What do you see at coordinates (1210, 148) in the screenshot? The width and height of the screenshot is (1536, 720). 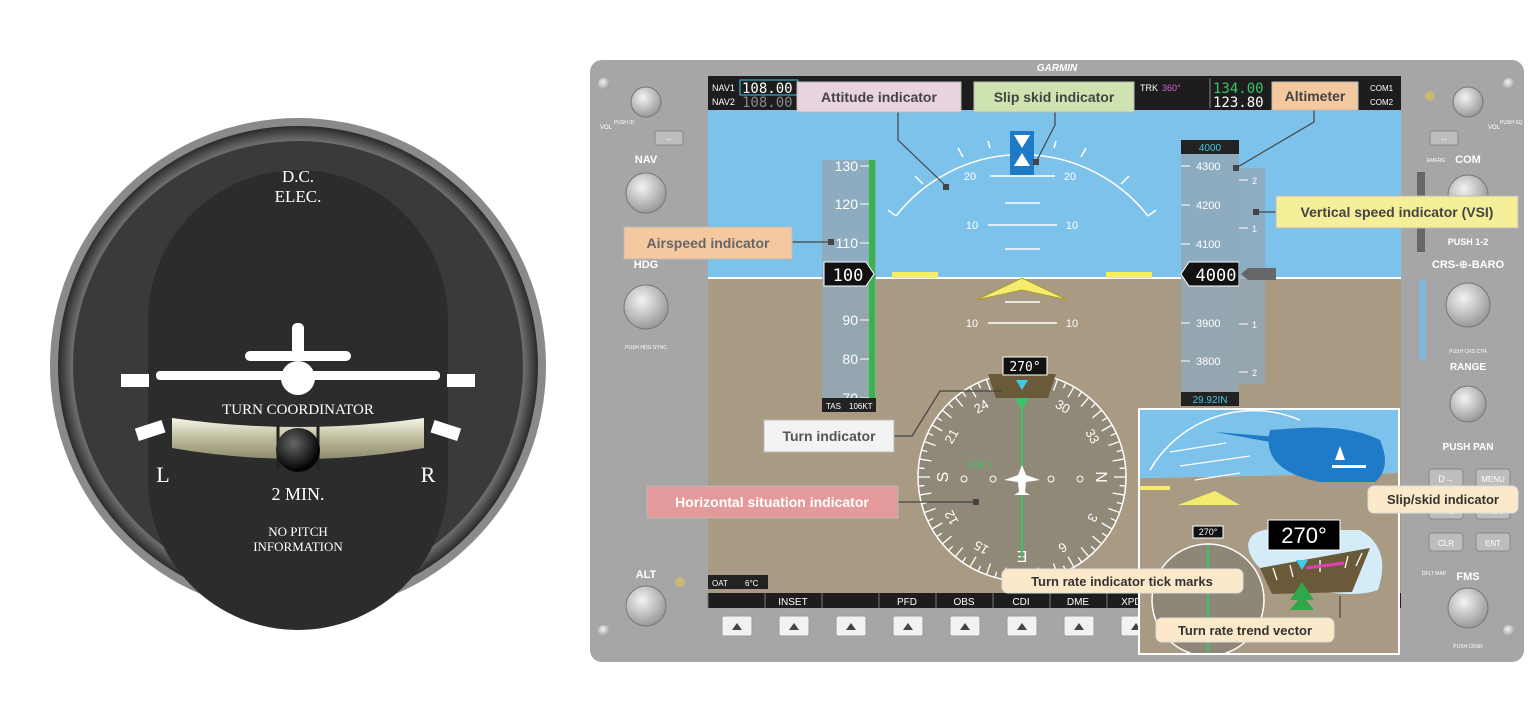 I see `selected-altitude: 4000` at bounding box center [1210, 148].